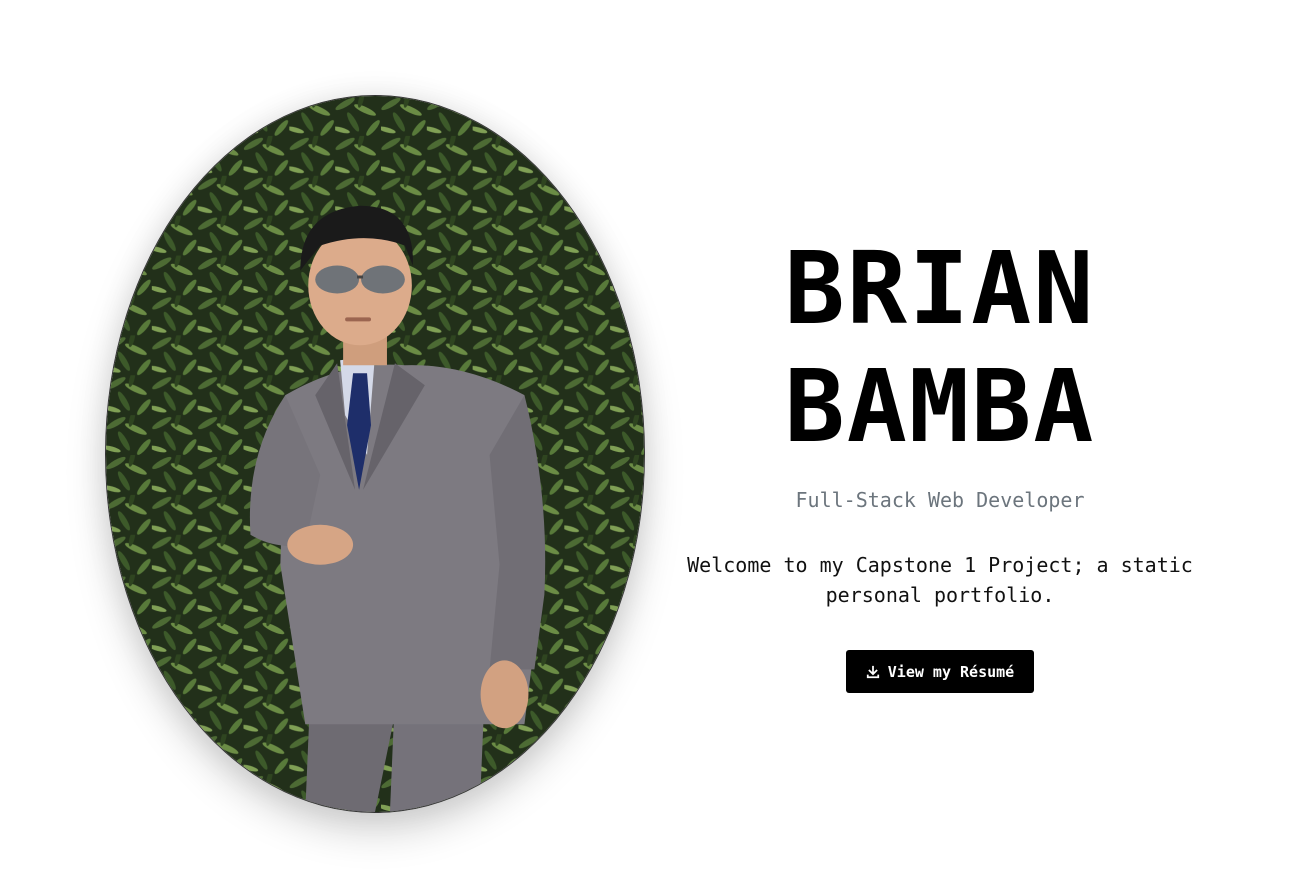 Image resolution: width=1313 pixels, height=886 pixels. Describe the element at coordinates (940, 288) in the screenshot. I see `hero-name-first: BRIAN` at that location.